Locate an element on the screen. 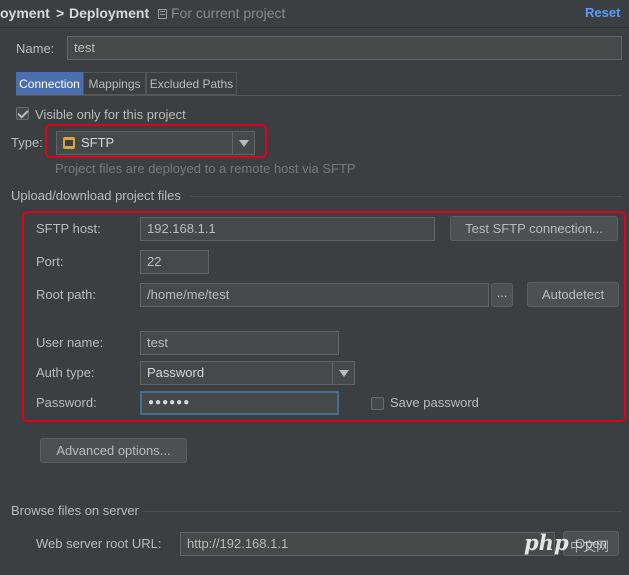  sftp-icon is located at coordinates (69, 143).